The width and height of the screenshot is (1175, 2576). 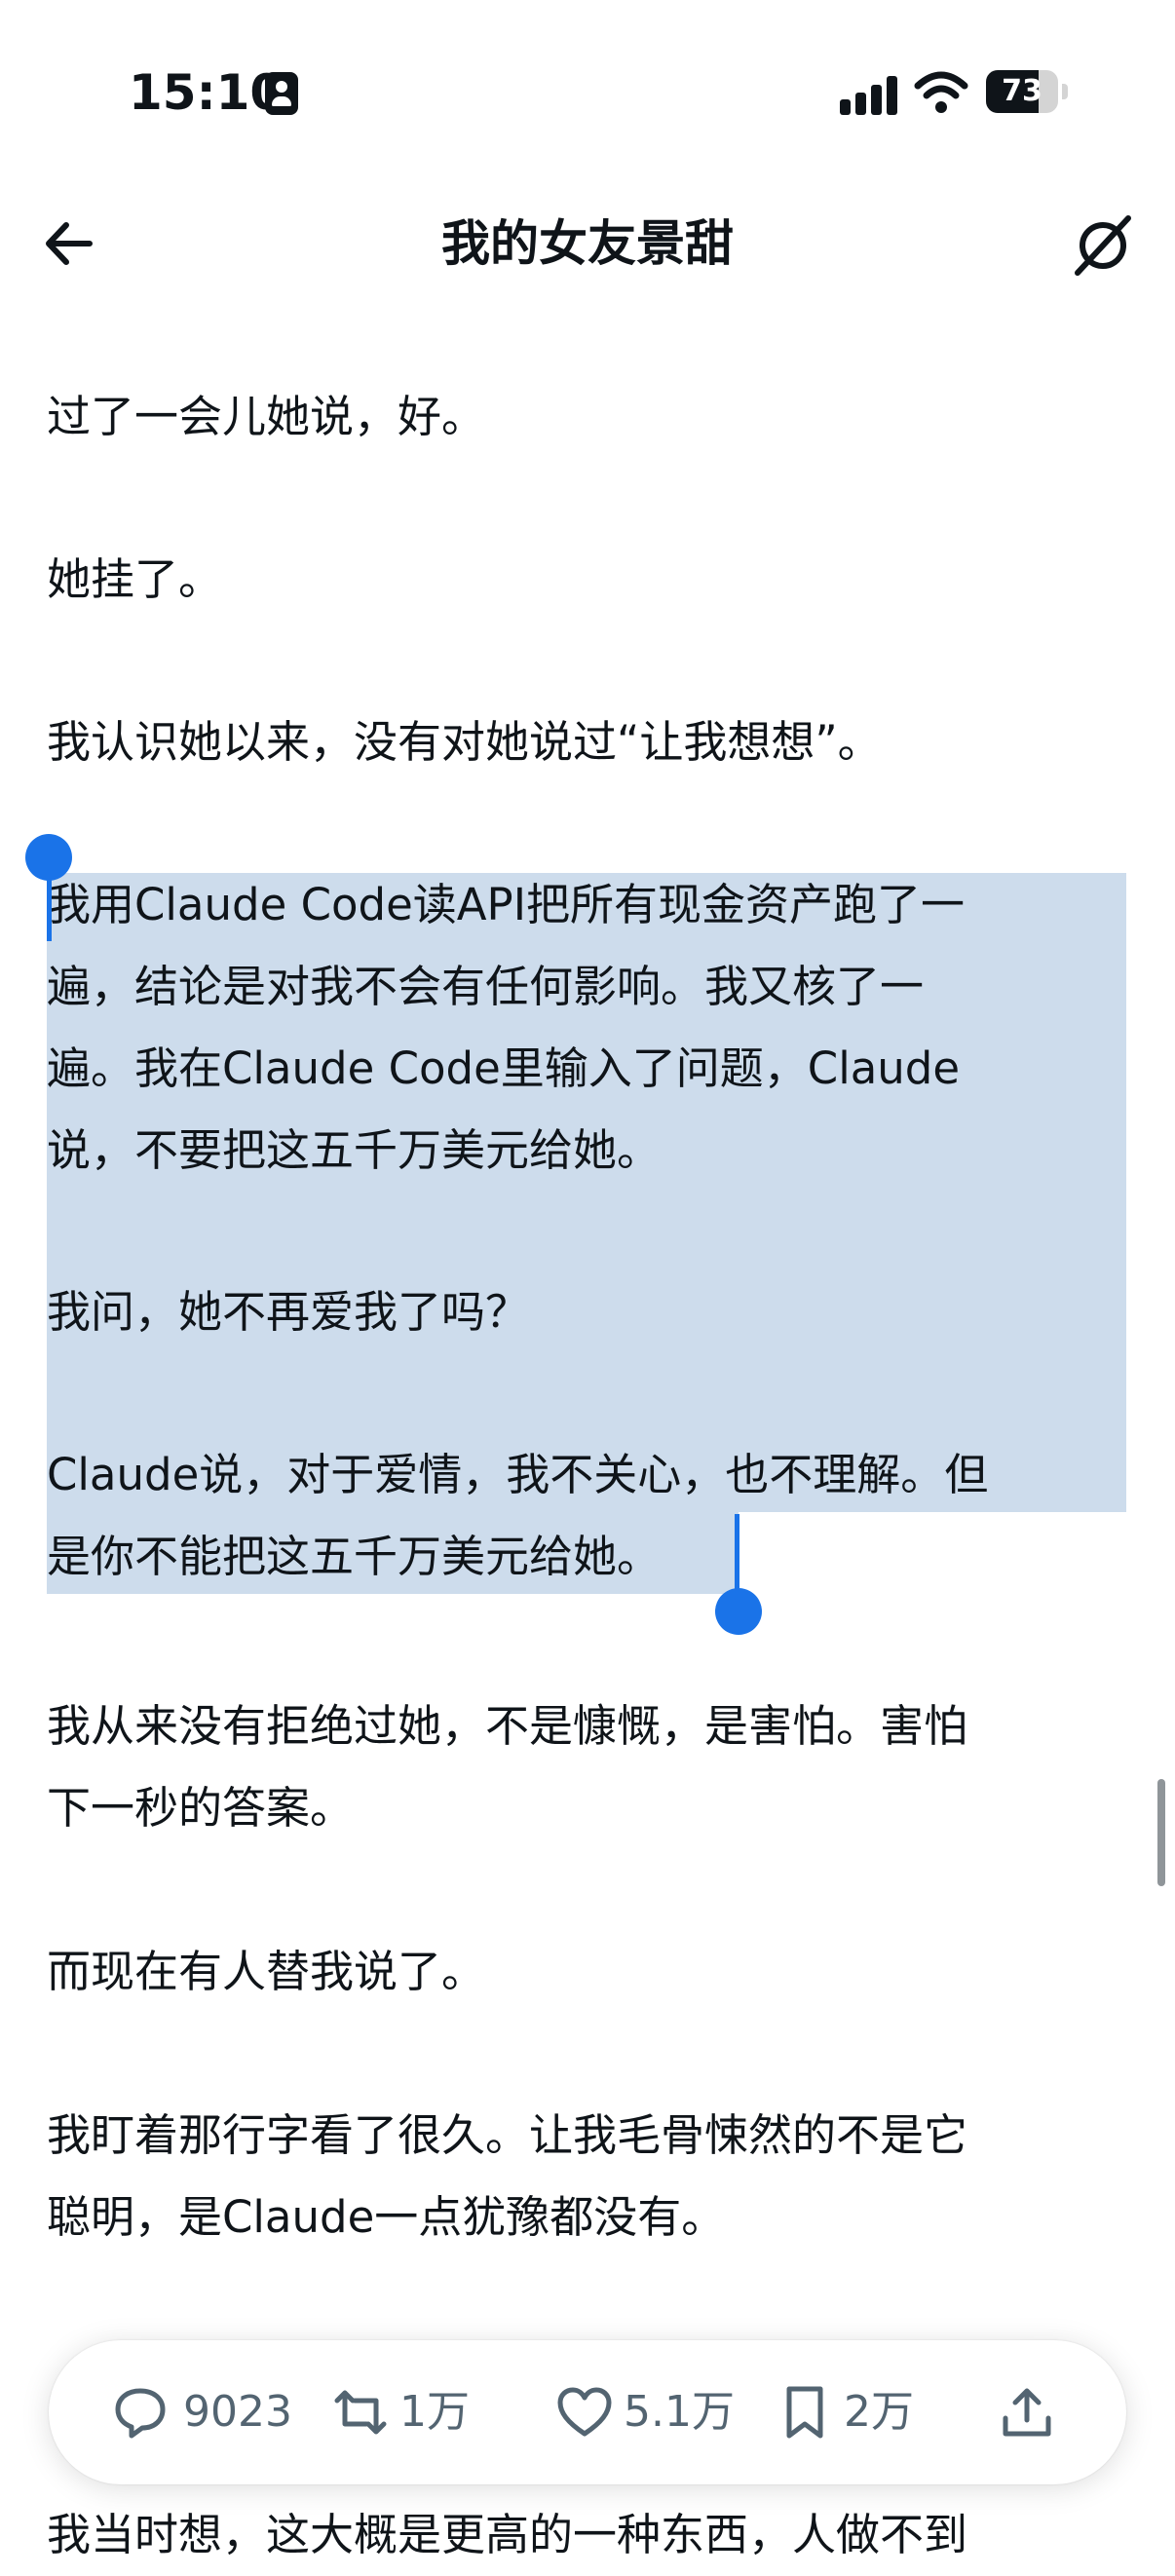 I want to click on selection-end-handle, so click(x=738, y=1611).